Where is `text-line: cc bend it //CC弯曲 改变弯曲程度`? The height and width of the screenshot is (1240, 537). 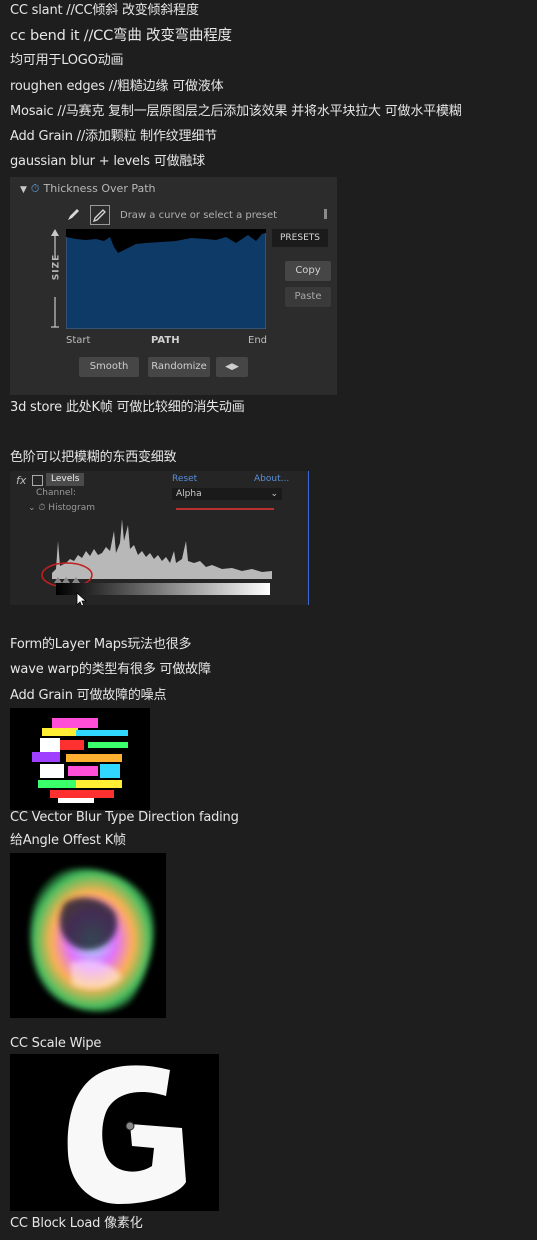
text-line: cc bend it //CC弯曲 改变弯曲程度 is located at coordinates (121, 36).